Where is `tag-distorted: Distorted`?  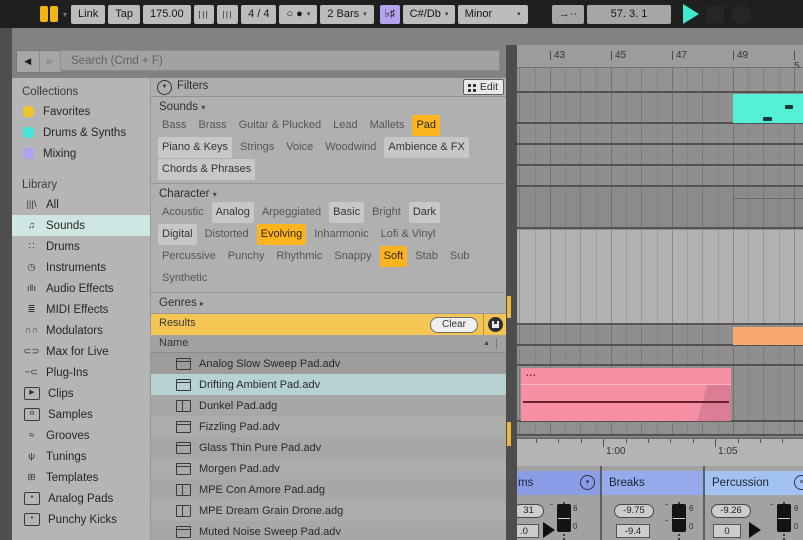
tag-distorted: Distorted is located at coordinates (227, 234).